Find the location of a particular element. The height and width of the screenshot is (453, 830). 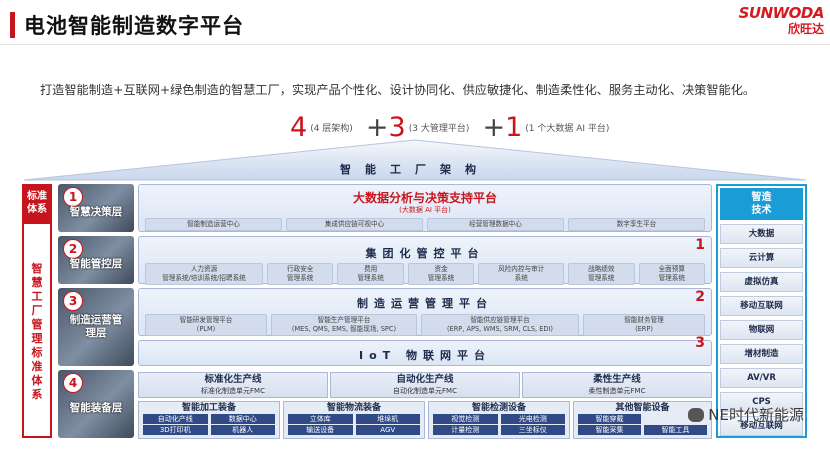

layer-tile-3: 3 制造运营管理层 is located at coordinates (96, 327).